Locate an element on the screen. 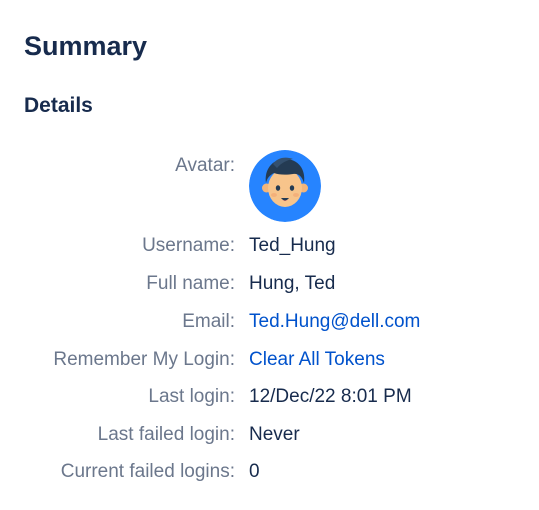  email-label: Email: is located at coordinates (208, 321).